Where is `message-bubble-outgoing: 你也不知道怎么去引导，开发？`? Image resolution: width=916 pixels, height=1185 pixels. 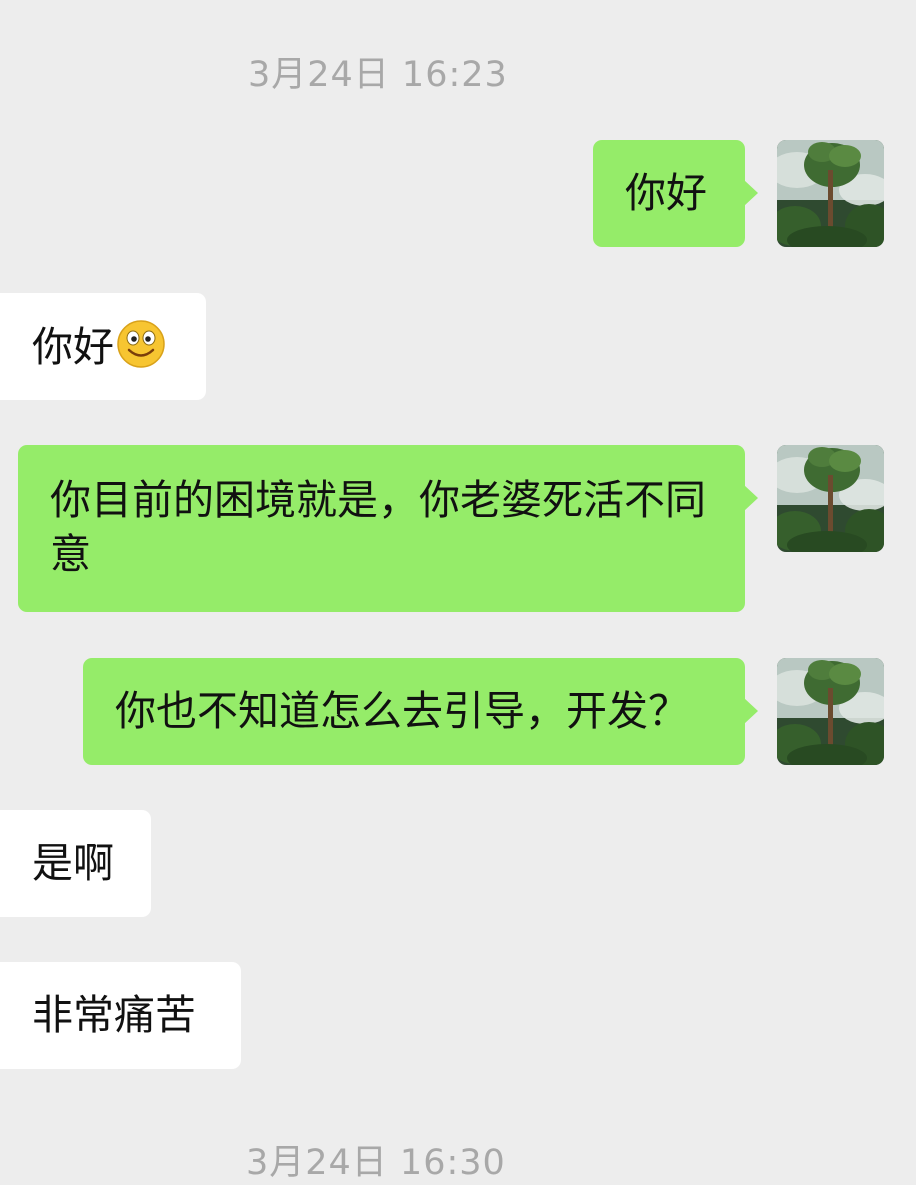 message-bubble-outgoing: 你也不知道怎么去引导，开发？ is located at coordinates (420, 711).